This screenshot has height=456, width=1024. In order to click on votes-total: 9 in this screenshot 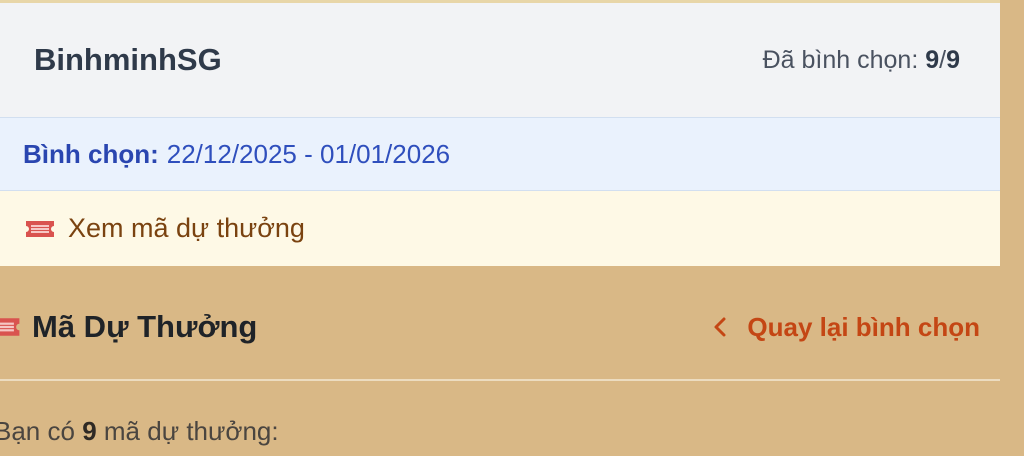, I will do `click(953, 59)`.